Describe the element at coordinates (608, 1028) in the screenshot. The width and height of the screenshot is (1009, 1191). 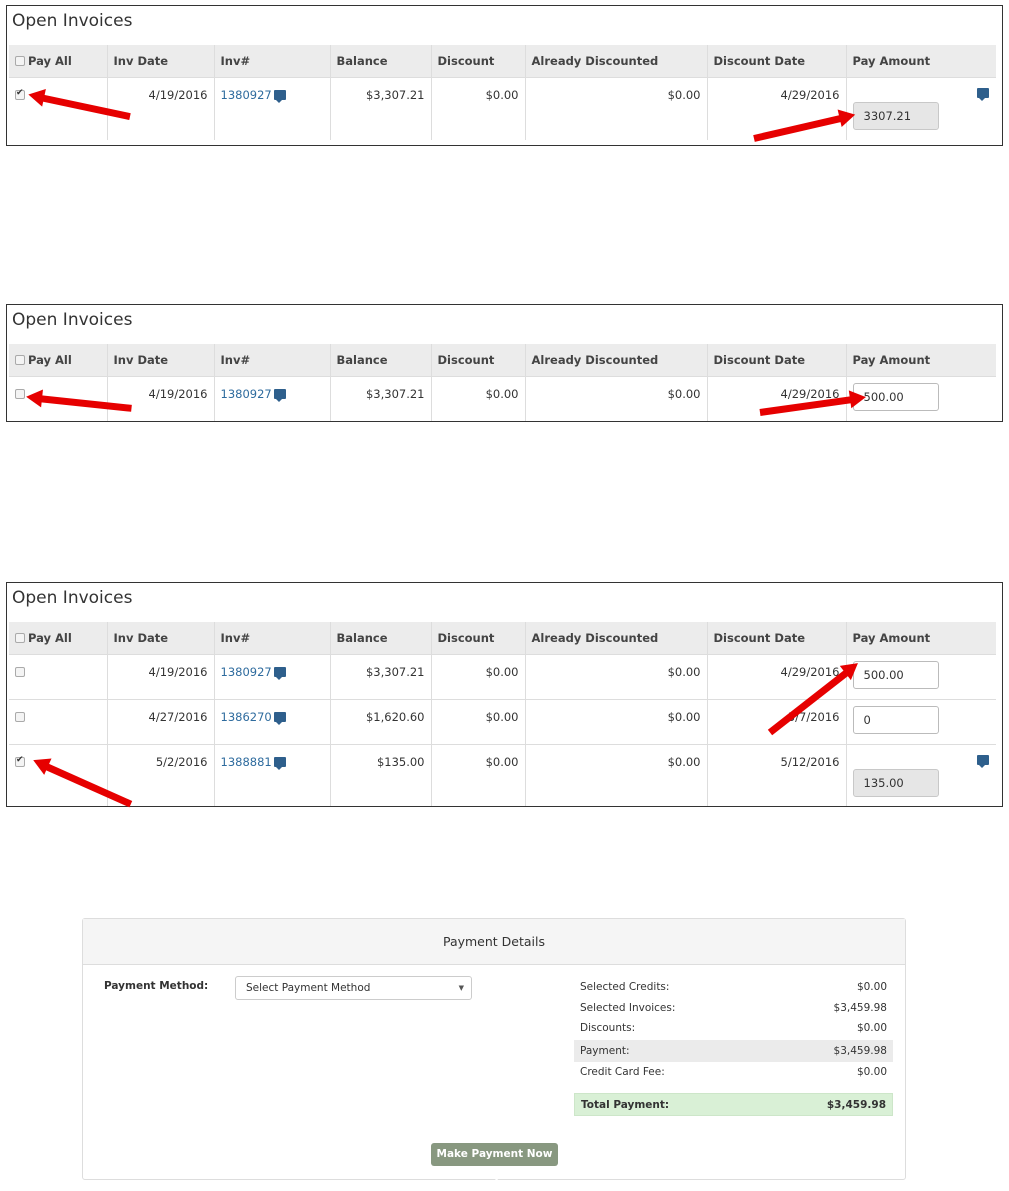
I see `discounts-label: Discounts:` at that location.